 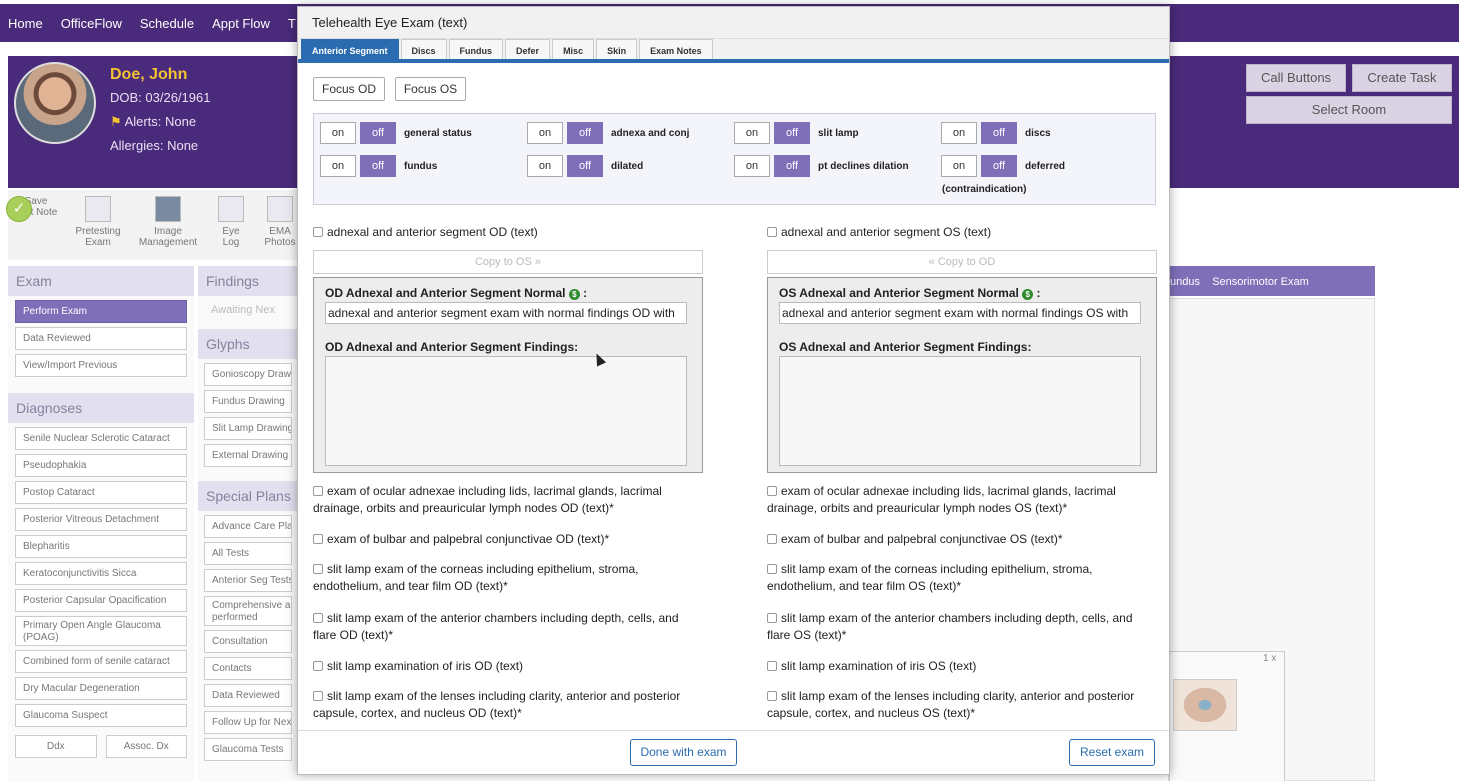 What do you see at coordinates (962, 232) in the screenshot?
I see `os-main-check: adnexal and anterior segment OS (text)` at bounding box center [962, 232].